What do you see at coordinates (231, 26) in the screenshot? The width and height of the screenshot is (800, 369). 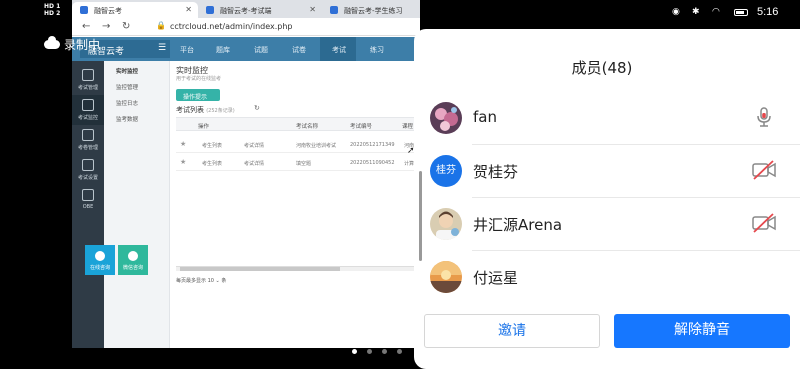 I see `url-text: cctrcloud.net/admin/index.php` at bounding box center [231, 26].